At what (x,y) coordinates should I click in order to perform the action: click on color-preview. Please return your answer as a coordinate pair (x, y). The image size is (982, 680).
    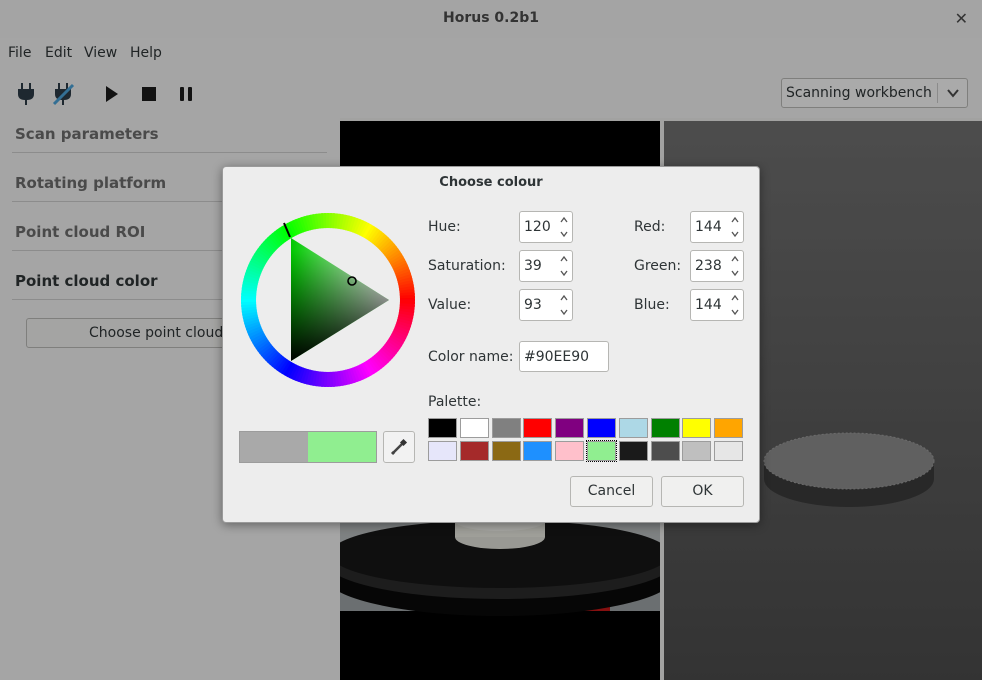
    Looking at the image, I should click on (308, 447).